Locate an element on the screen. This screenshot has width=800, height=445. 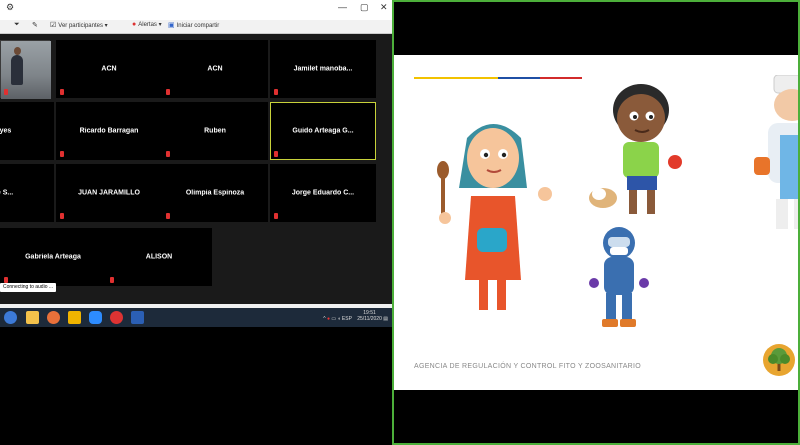
network-icon: ▭ is located at coordinates (333, 319).